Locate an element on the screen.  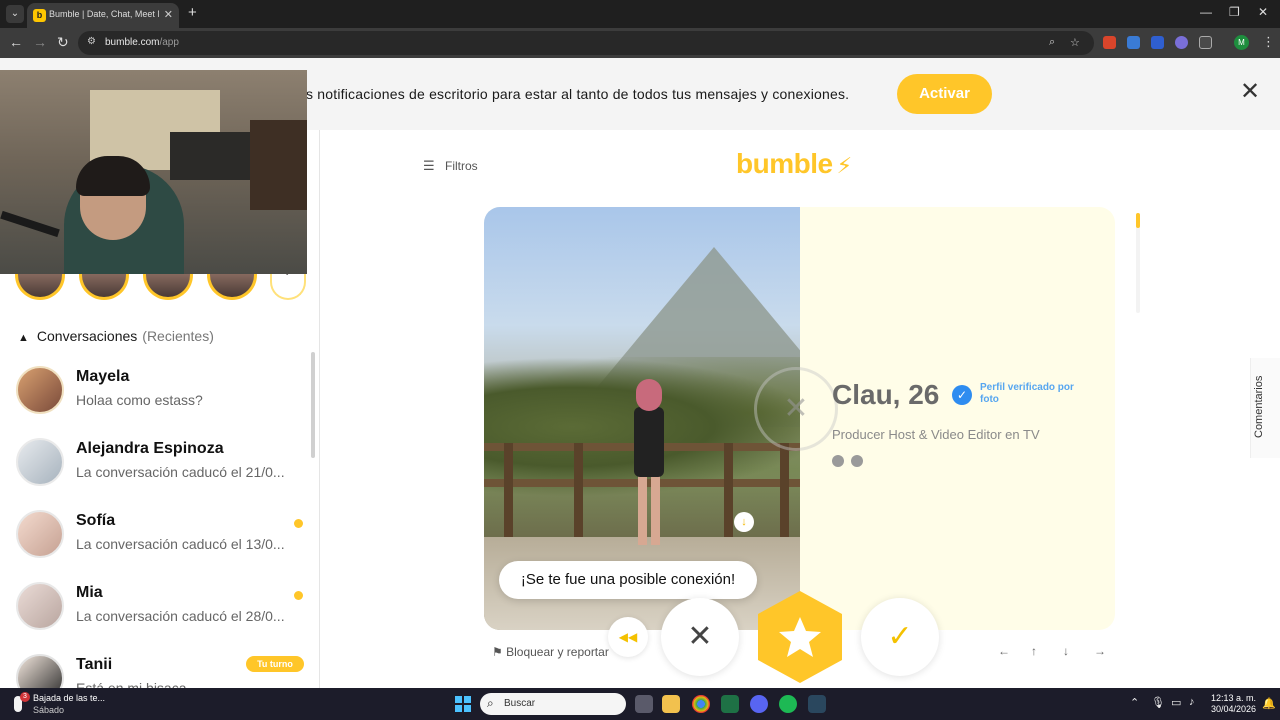
webcam-cabinet is located at coordinates (278, 165).